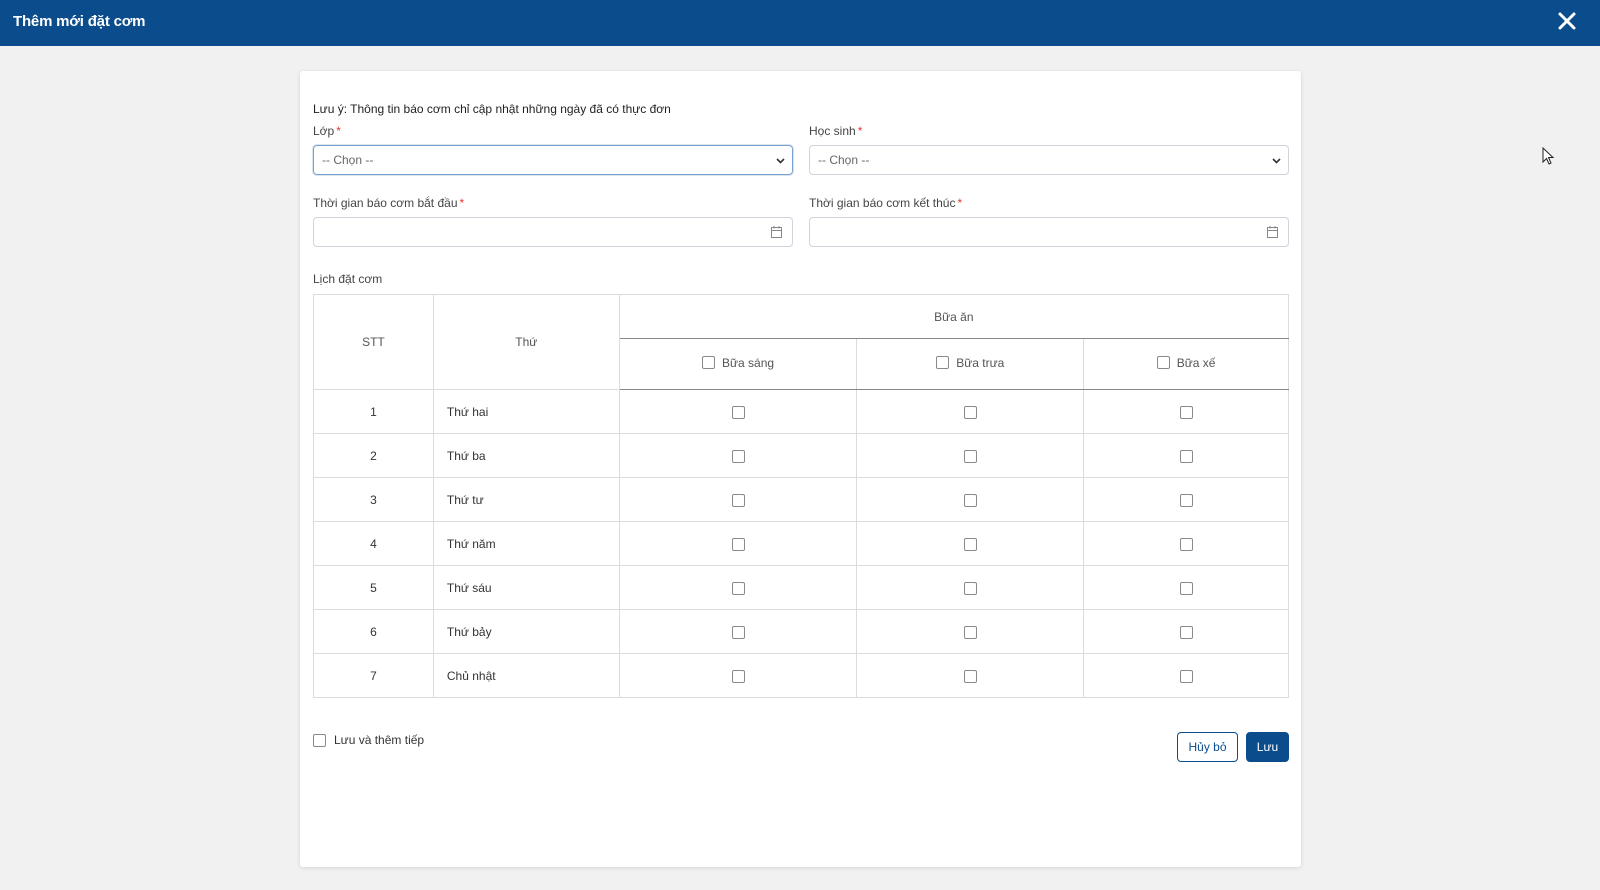 The image size is (1600, 890). Describe the element at coordinates (801, 587) in the screenshot. I see `table-row: 5 Thứ sáu` at that location.